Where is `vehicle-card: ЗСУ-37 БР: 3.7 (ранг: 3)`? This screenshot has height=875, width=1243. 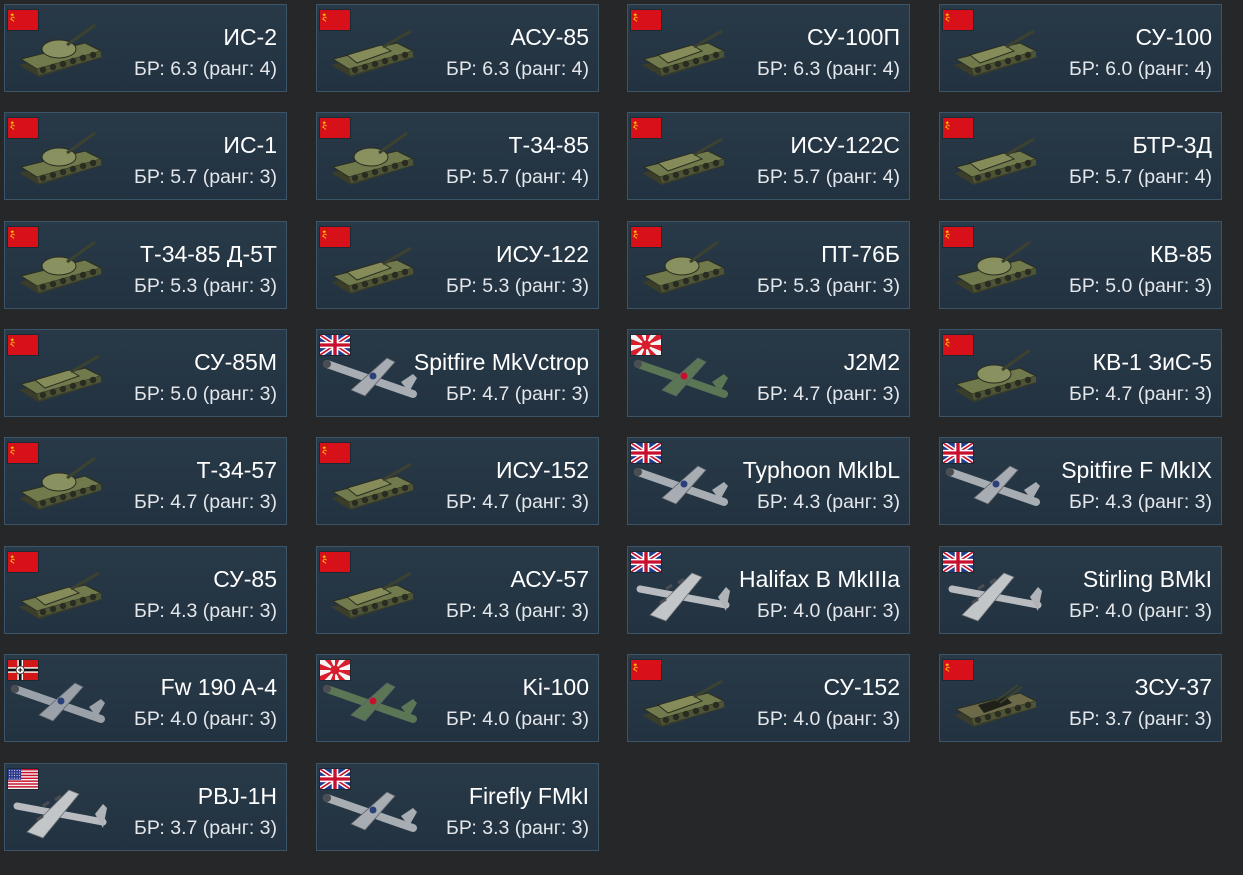
vehicle-card: ЗСУ-37 БР: 3.7 (ранг: 3) is located at coordinates (1080, 698).